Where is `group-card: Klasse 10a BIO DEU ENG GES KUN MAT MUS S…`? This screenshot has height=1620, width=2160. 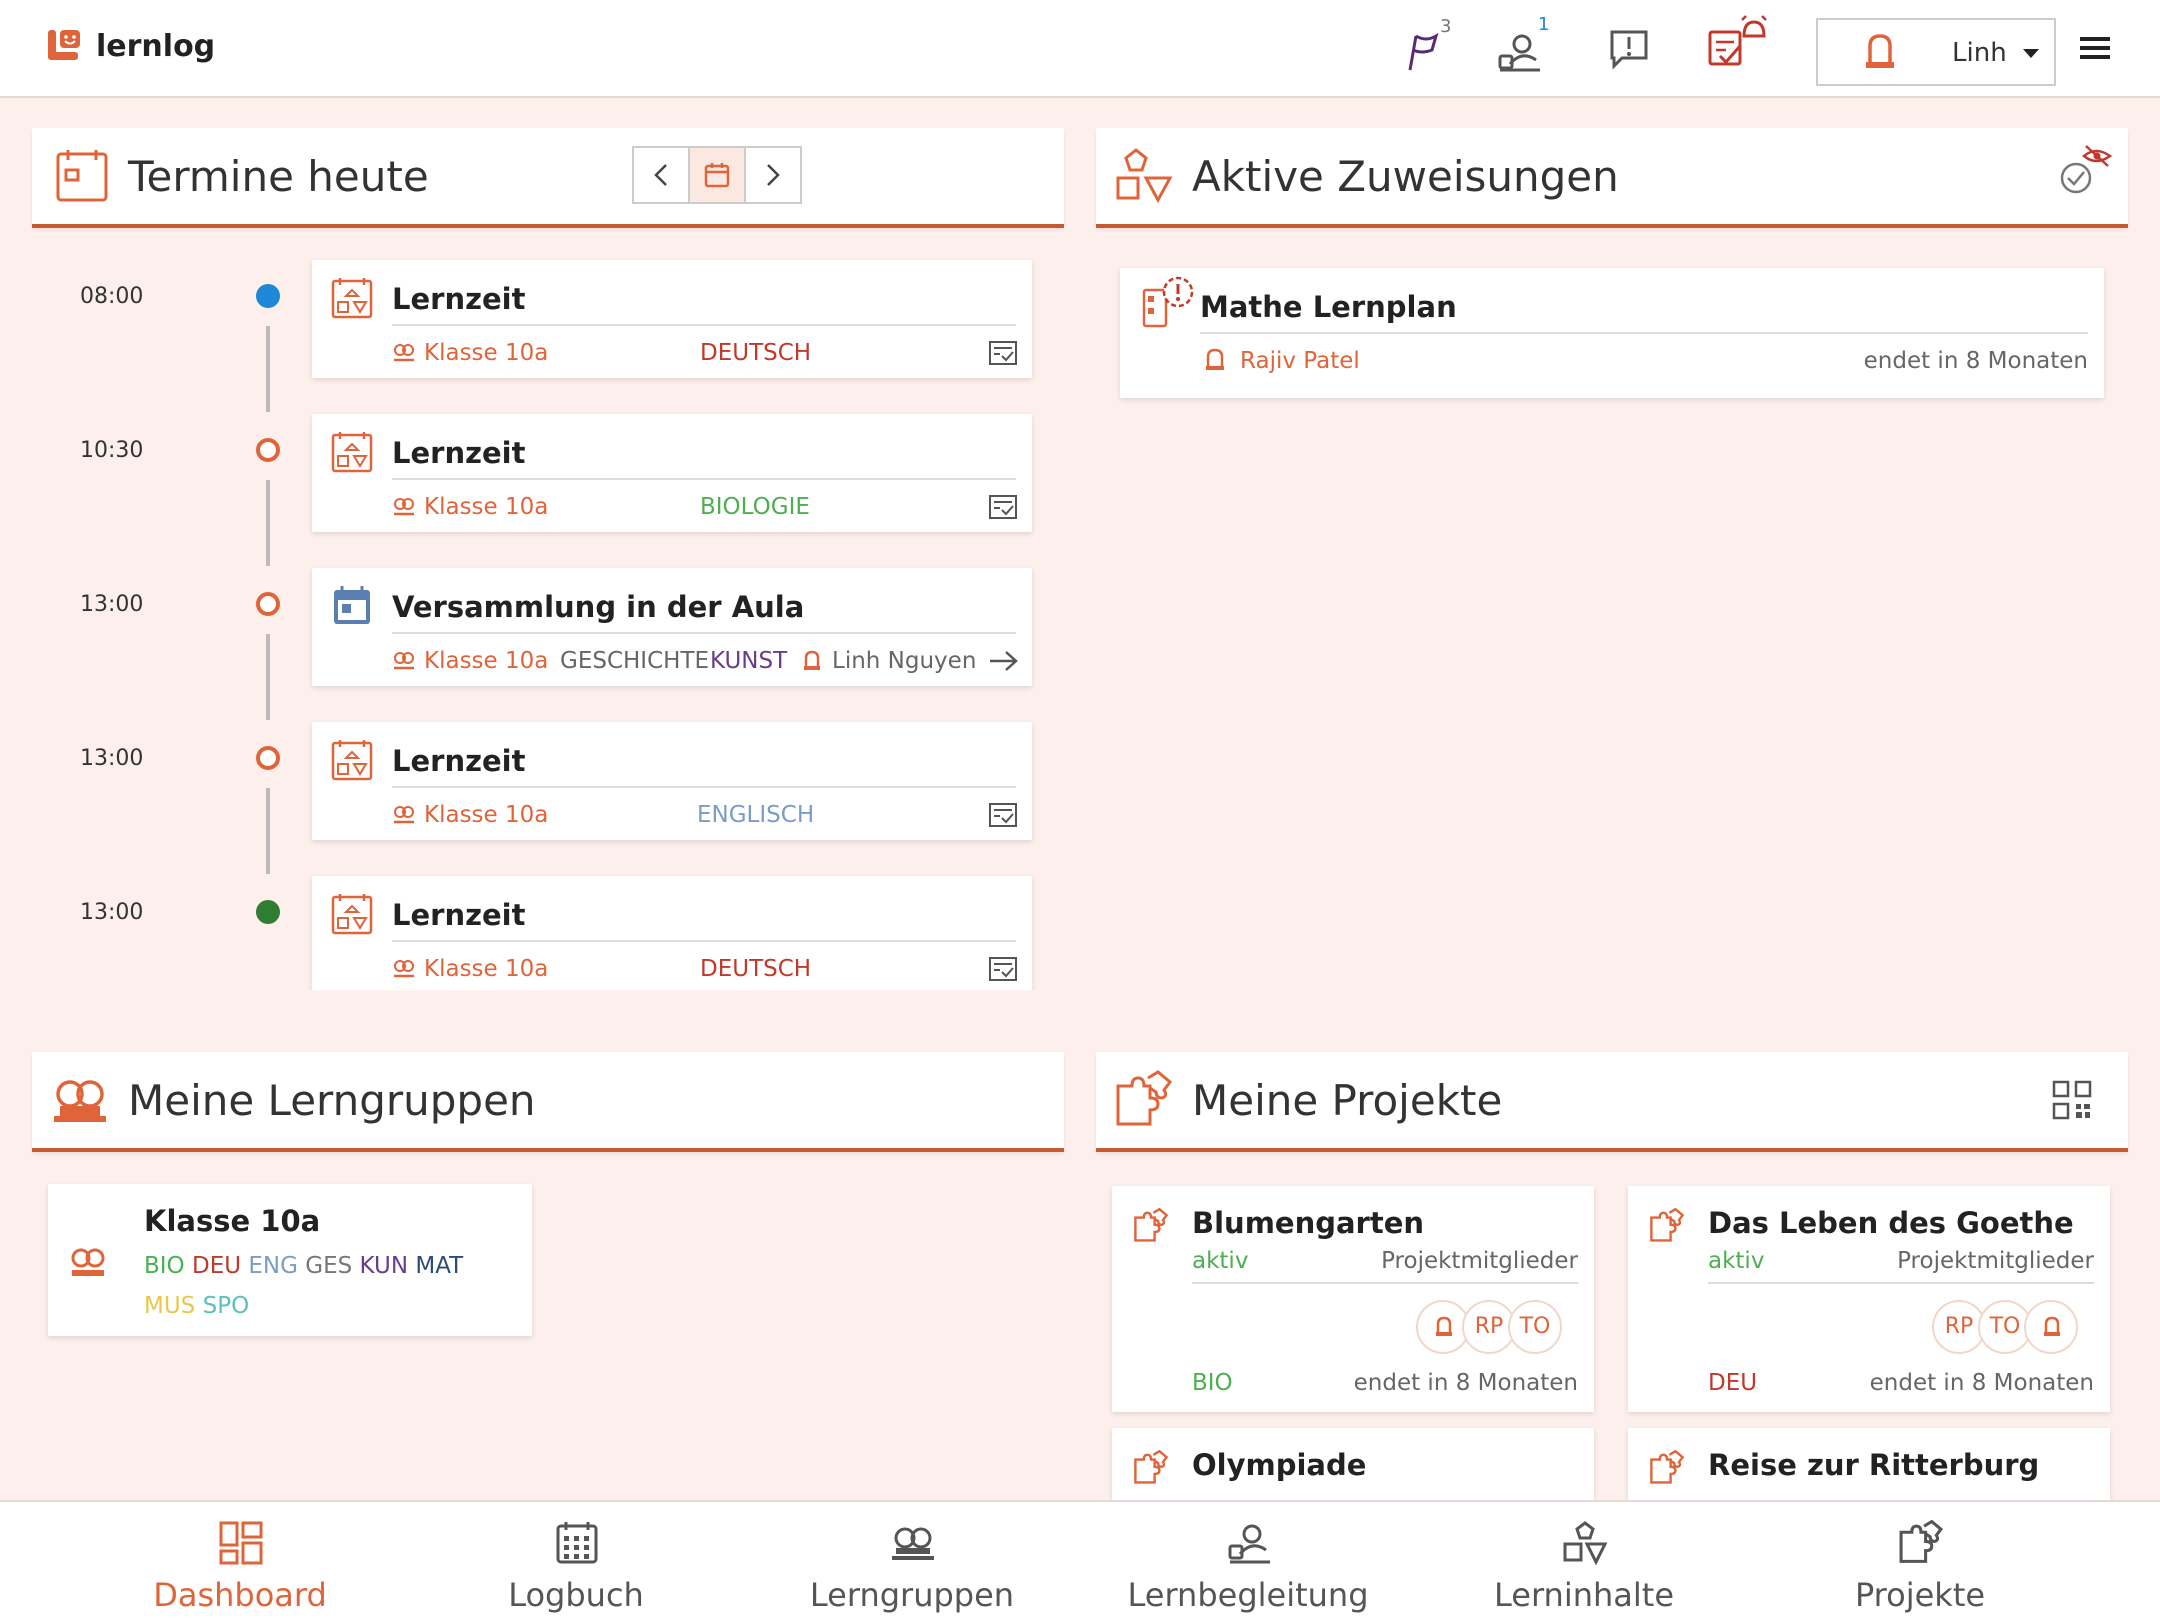 group-card: Klasse 10a BIO DEU ENG GES KUN MAT MUS S… is located at coordinates (290, 1260).